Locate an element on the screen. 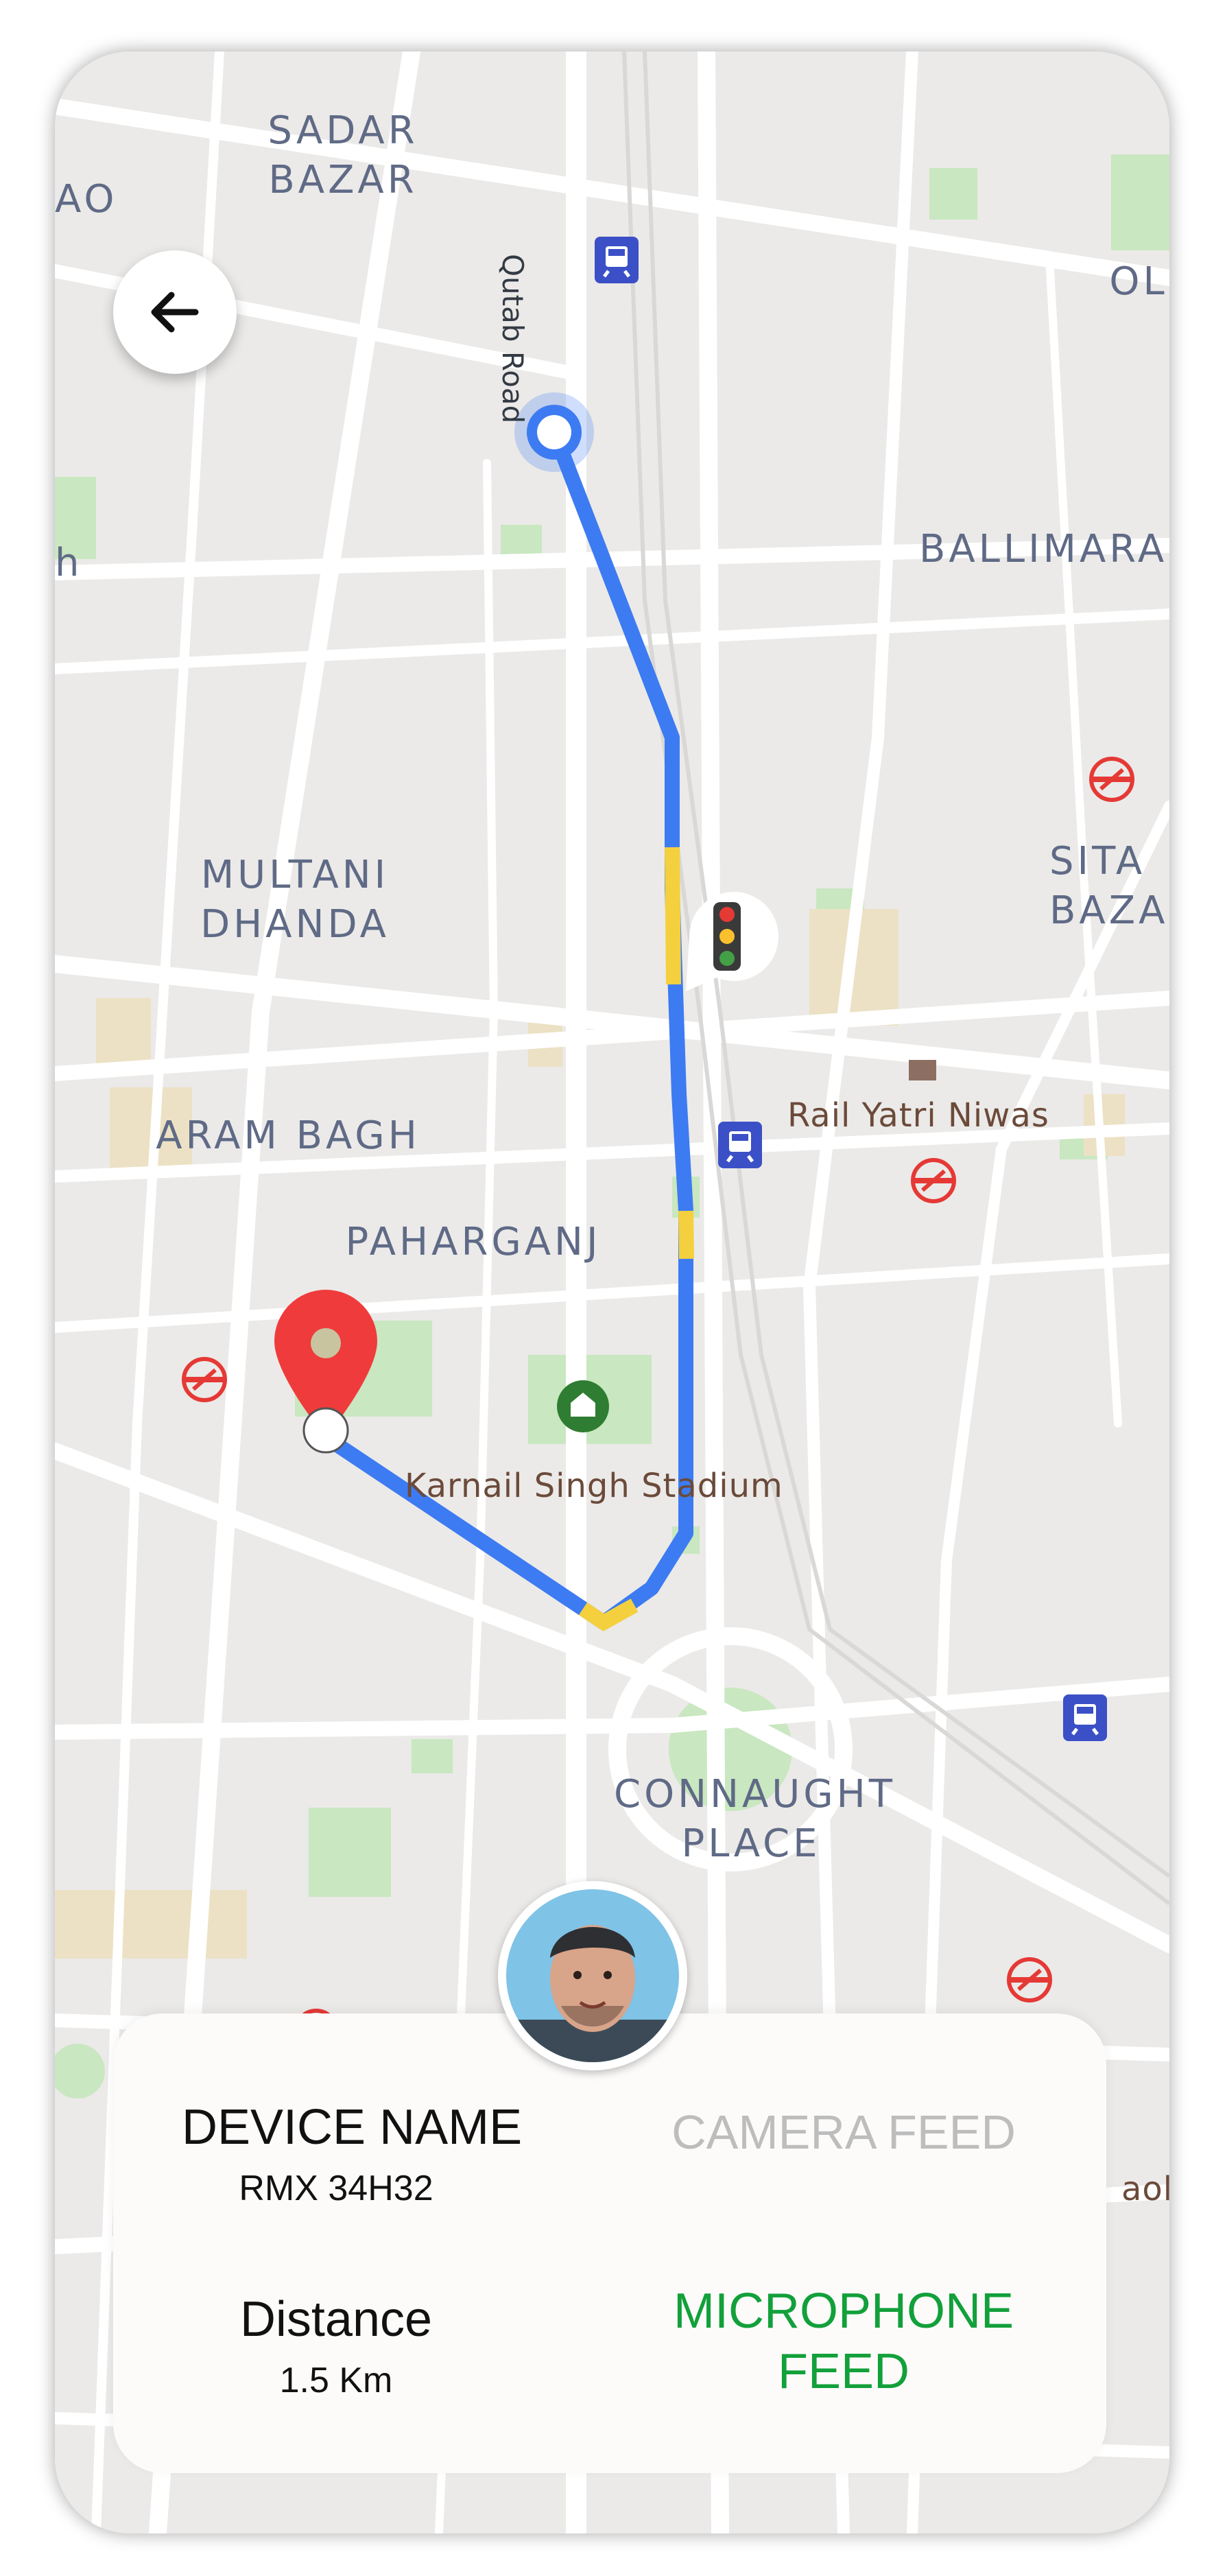 The width and height of the screenshot is (1214, 2576). map-label-multani-dhanda: MULTANI DHANDA is located at coordinates (295, 900).